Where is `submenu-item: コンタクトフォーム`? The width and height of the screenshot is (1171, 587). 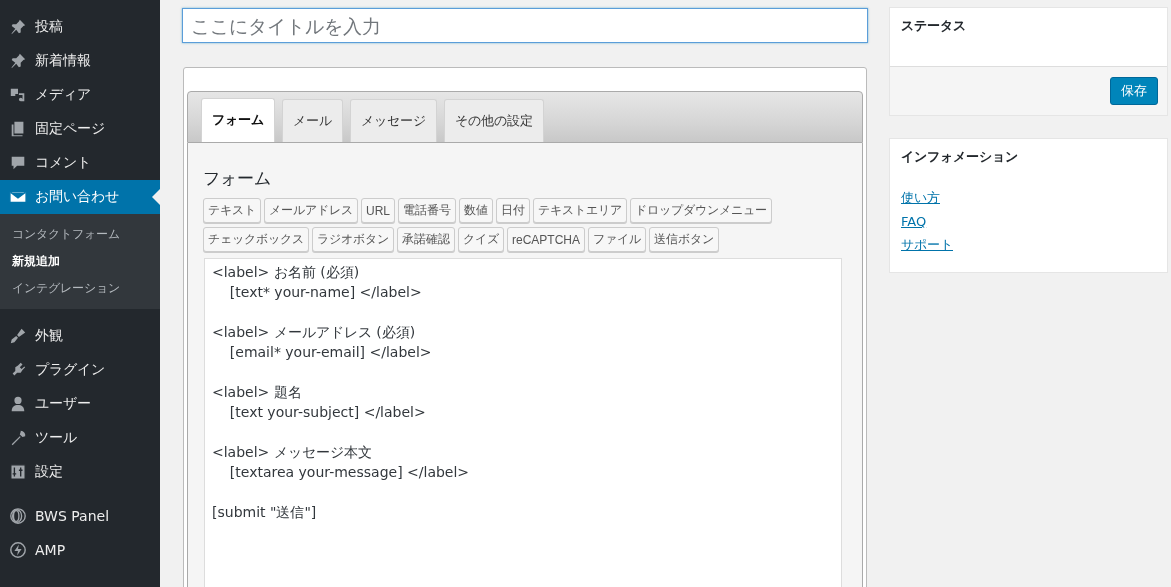 submenu-item: コンタクトフォーム is located at coordinates (80, 234).